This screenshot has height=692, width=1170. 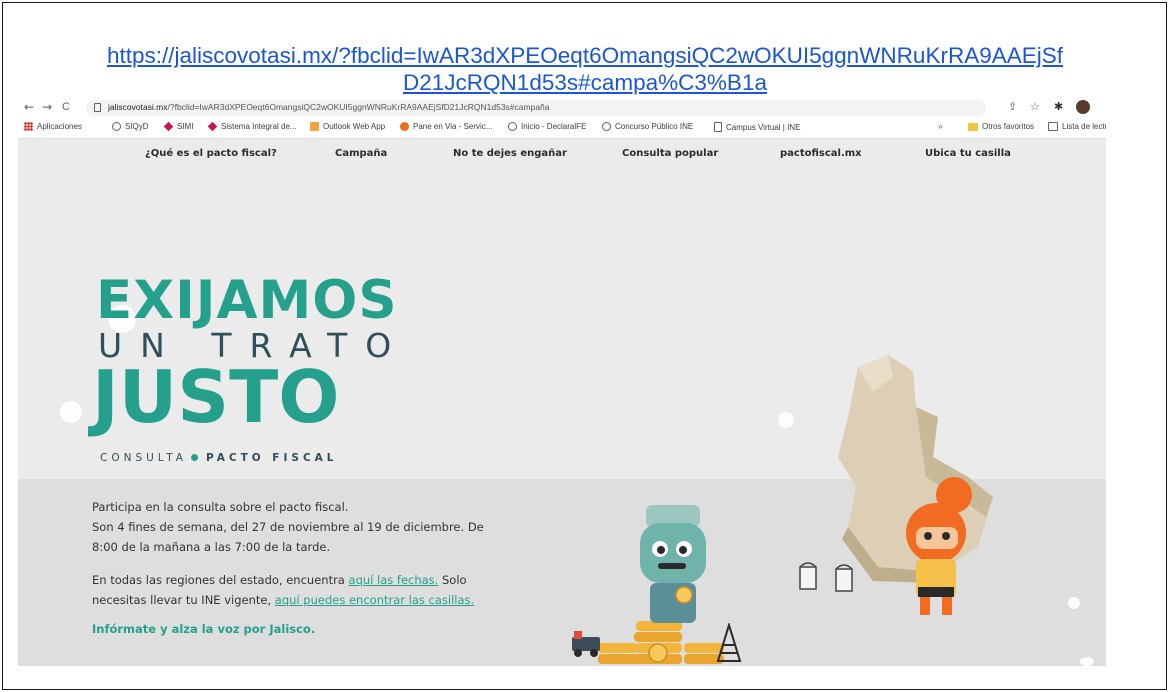 I want to click on dot-icon, so click(x=194, y=457).